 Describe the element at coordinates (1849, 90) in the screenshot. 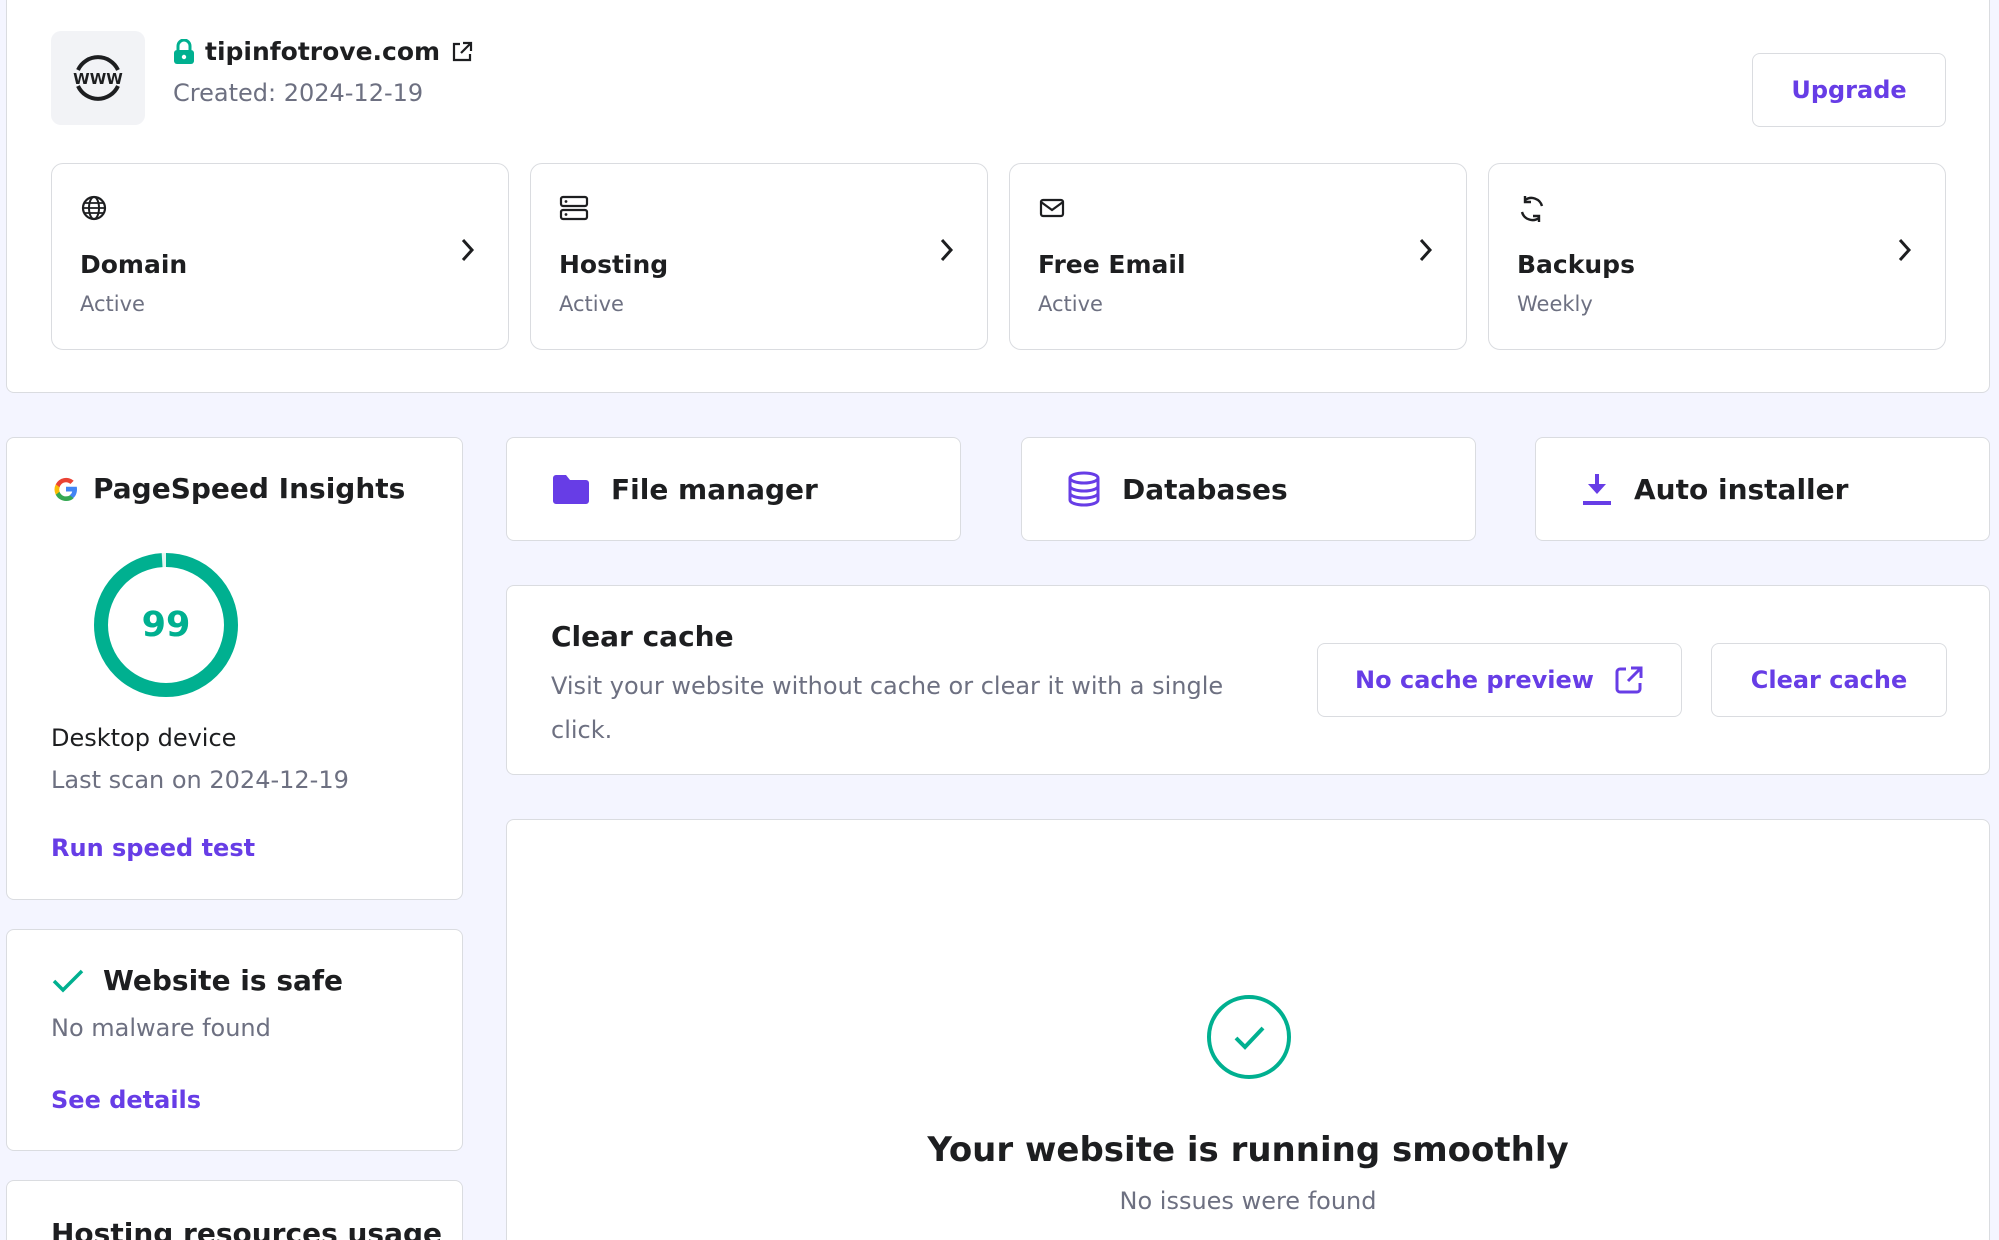

I see `upgrade-button: Upgrade` at that location.